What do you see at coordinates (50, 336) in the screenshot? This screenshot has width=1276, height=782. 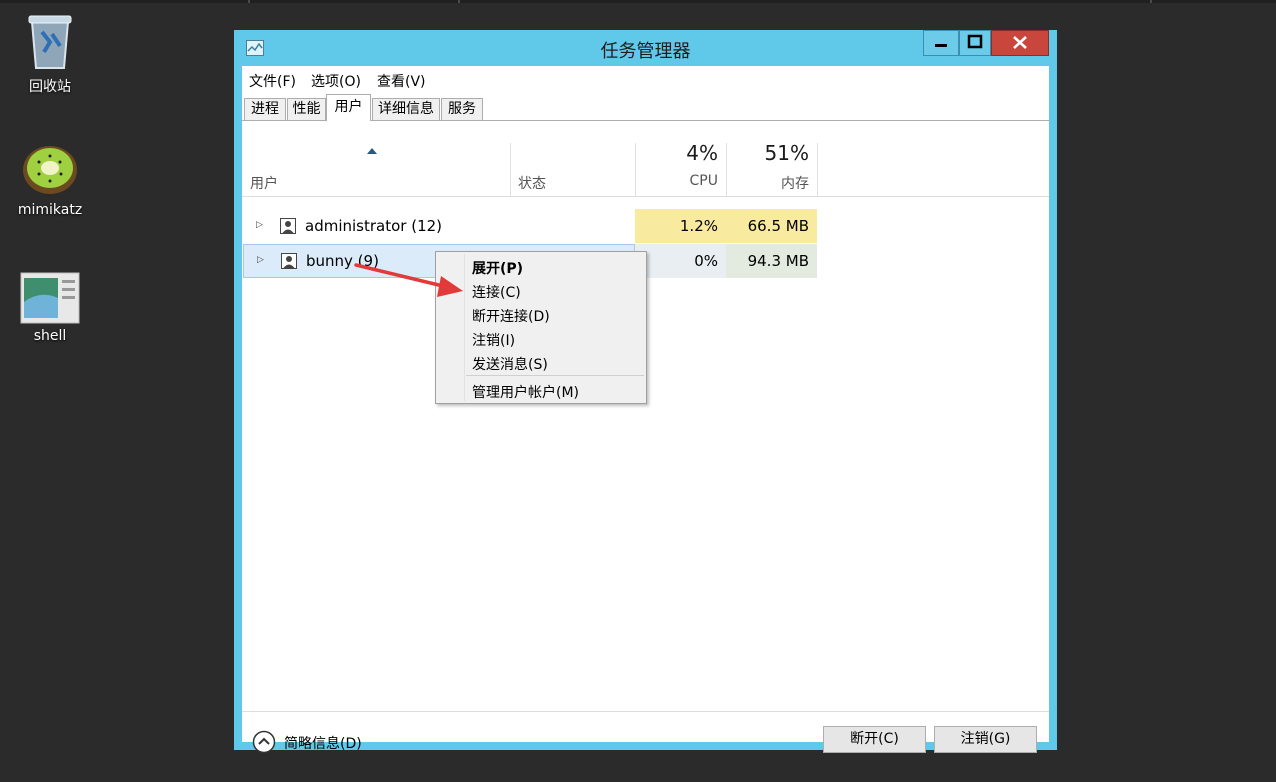 I see `desktop-icon-label: shell` at bounding box center [50, 336].